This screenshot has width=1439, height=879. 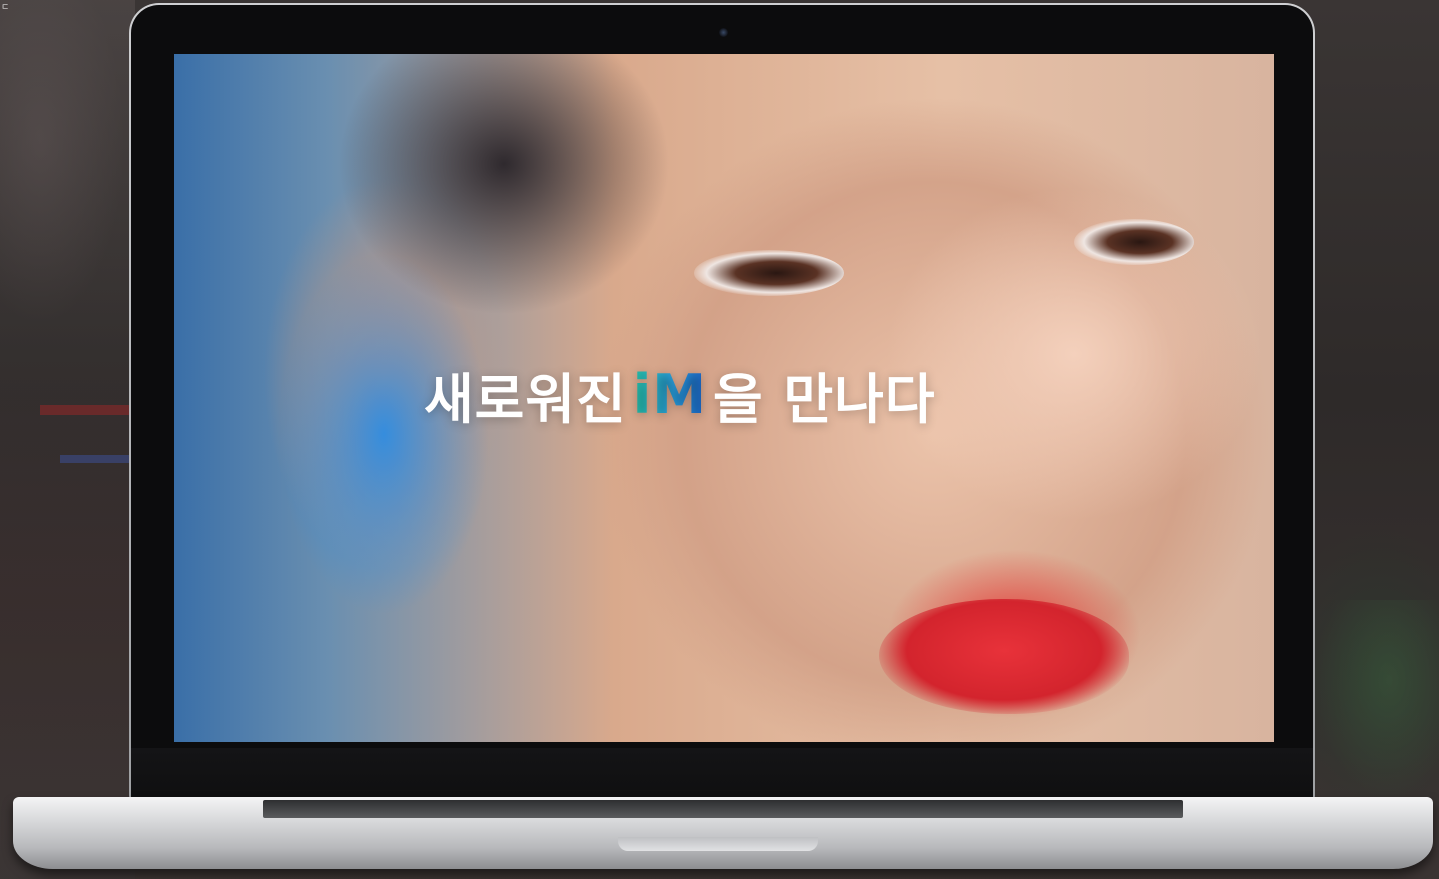 I want to click on headline-prefix: 새로워진, so click(x=525, y=399).